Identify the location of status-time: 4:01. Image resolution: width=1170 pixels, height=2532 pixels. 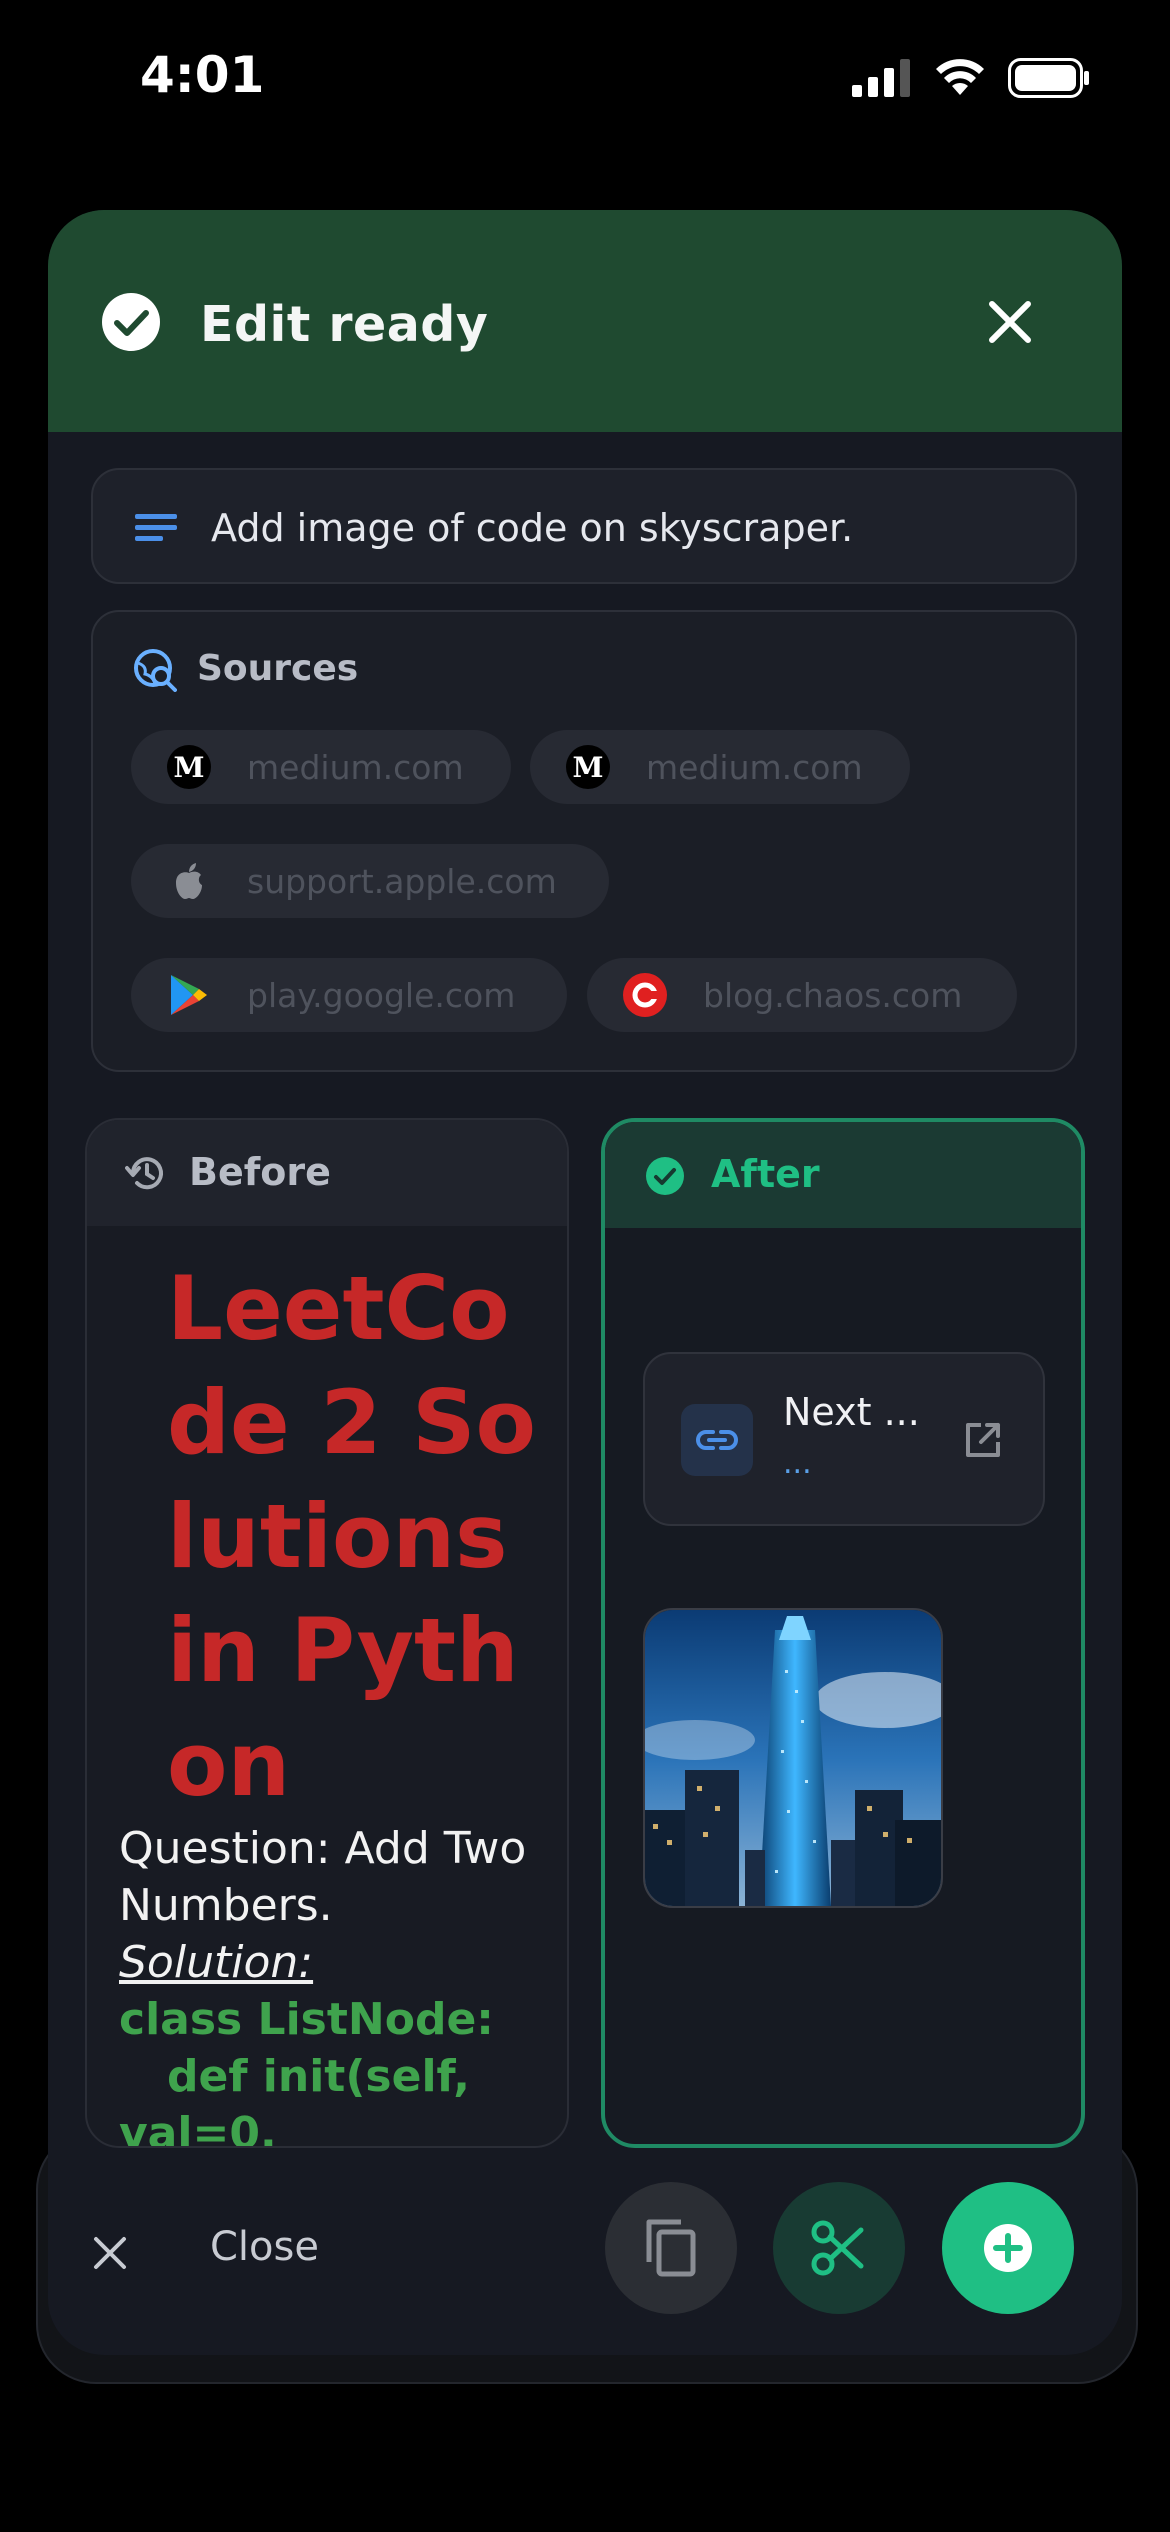
(202, 75).